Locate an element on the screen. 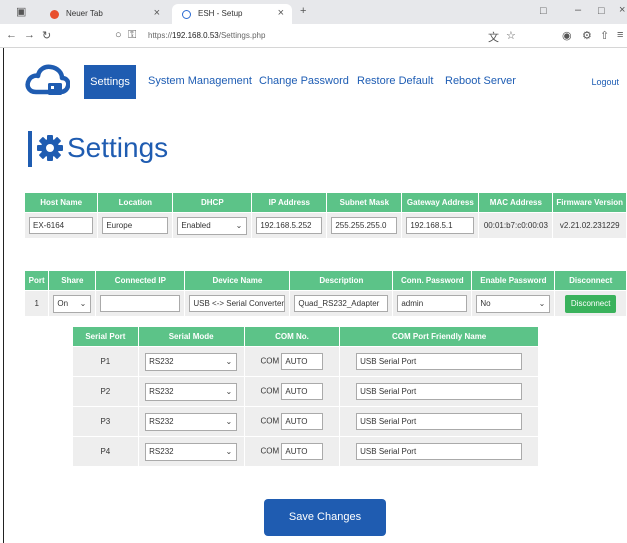 This screenshot has height=543, width=627. subnet-mask-input: 255.255.255.0 is located at coordinates (364, 225).